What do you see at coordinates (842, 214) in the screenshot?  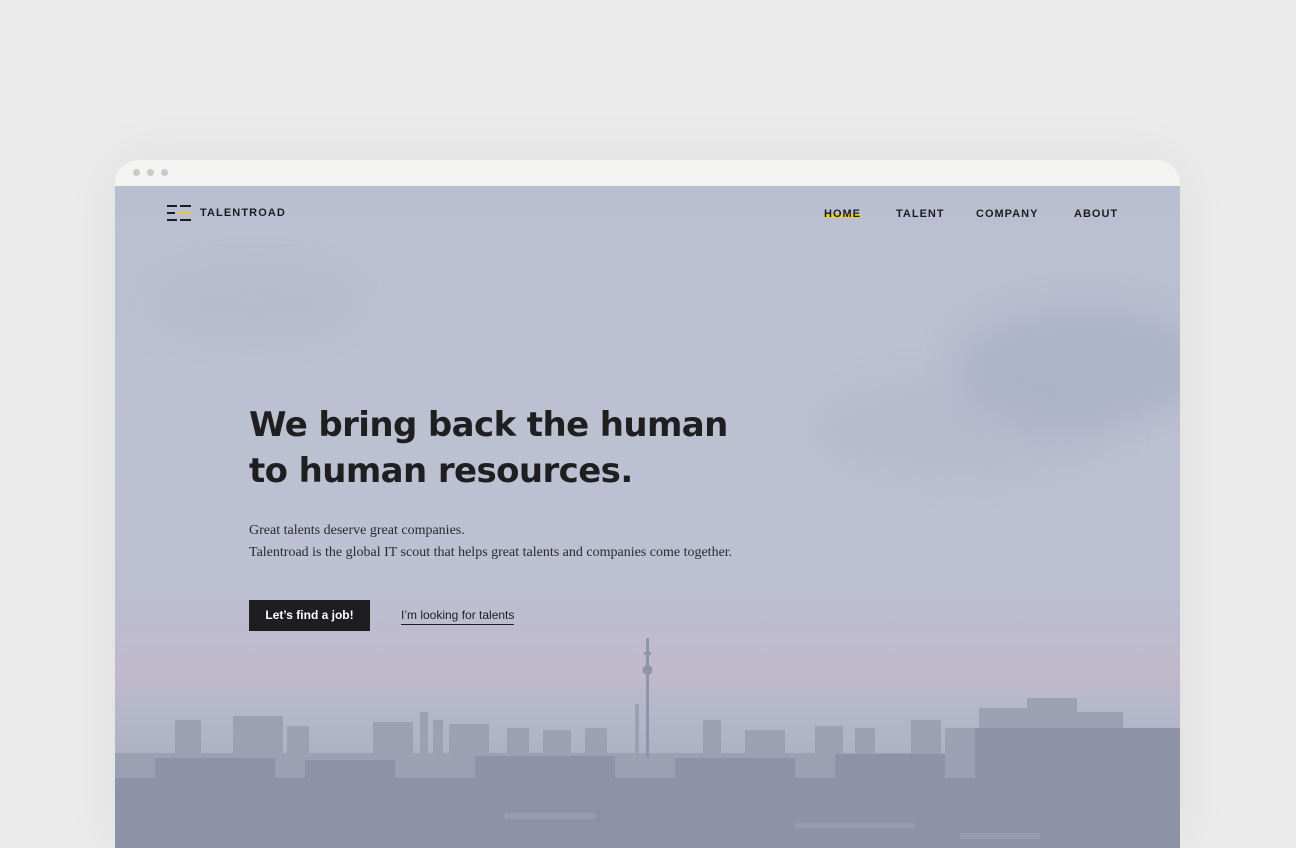 I see `nav-item-home: HOME` at bounding box center [842, 214].